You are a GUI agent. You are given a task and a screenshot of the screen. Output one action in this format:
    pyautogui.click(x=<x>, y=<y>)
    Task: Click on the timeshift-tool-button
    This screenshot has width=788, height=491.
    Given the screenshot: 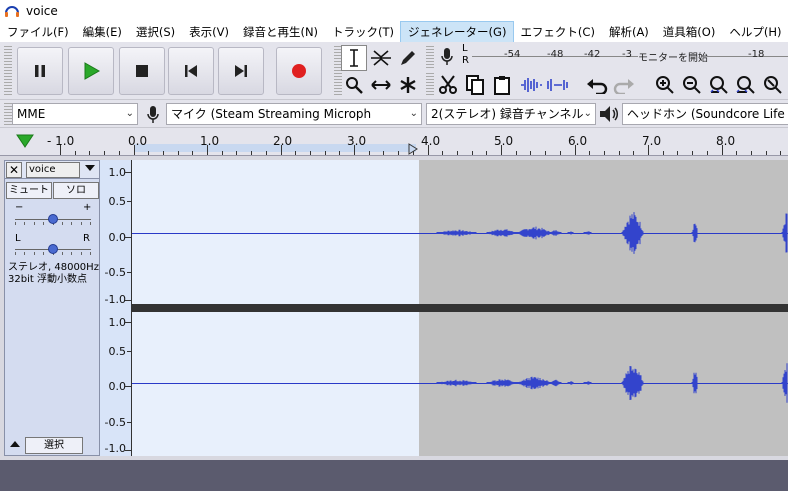 What is the action you would take?
    pyautogui.click(x=381, y=85)
    